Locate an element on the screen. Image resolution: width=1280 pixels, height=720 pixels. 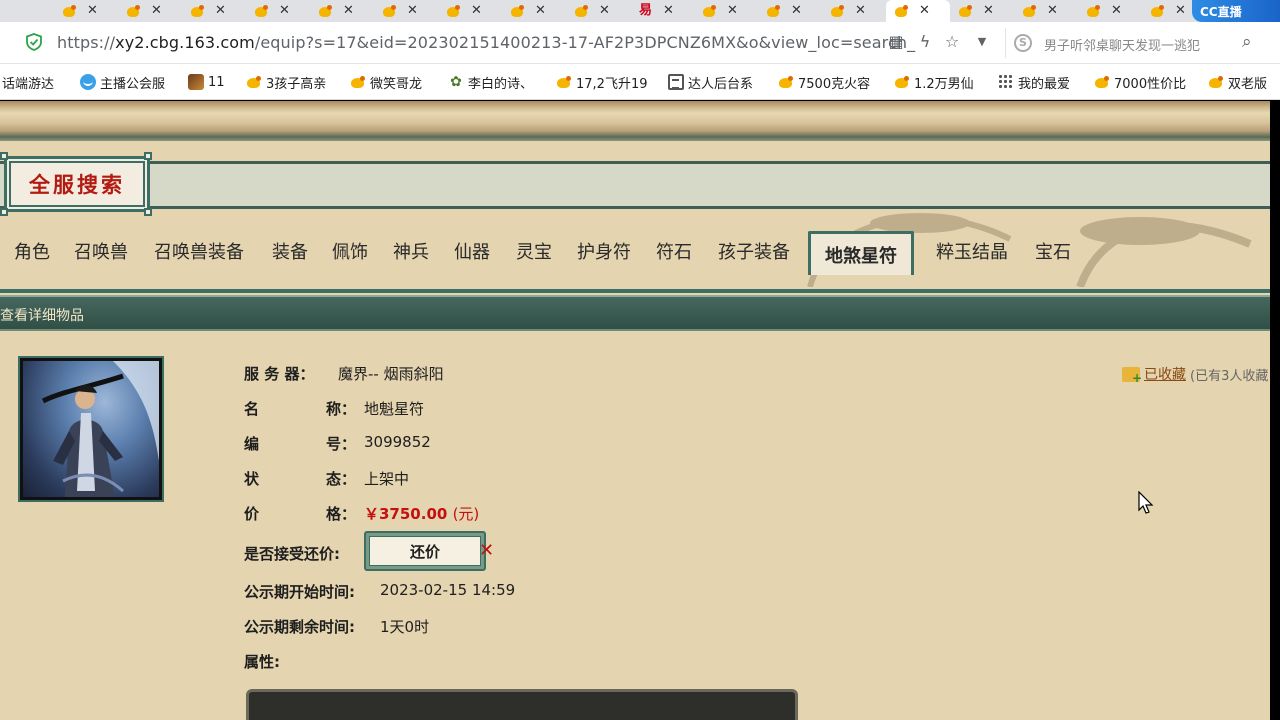
search-icon: ⌕ is located at coordinates (1247, 42).